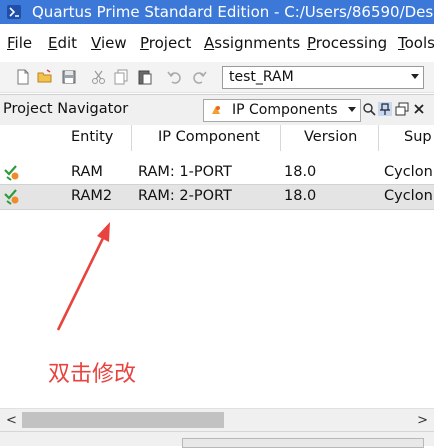  What do you see at coordinates (11, 420) in the screenshot?
I see `scroll-left-icon: <` at bounding box center [11, 420].